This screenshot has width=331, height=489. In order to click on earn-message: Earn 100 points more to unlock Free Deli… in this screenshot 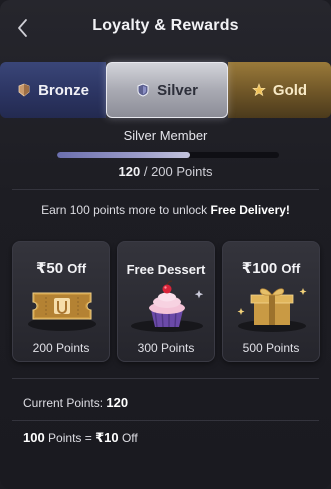, I will do `click(165, 210)`.